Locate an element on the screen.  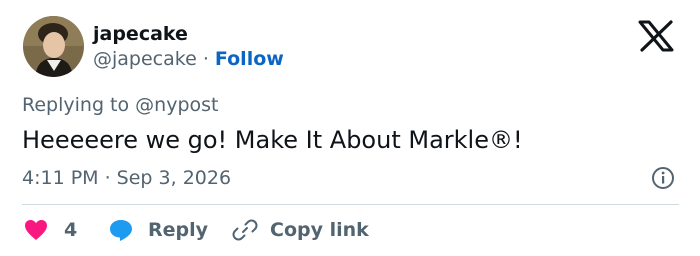
timestamp: 4:11 PM · Sep 3, 2026 is located at coordinates (126, 178).